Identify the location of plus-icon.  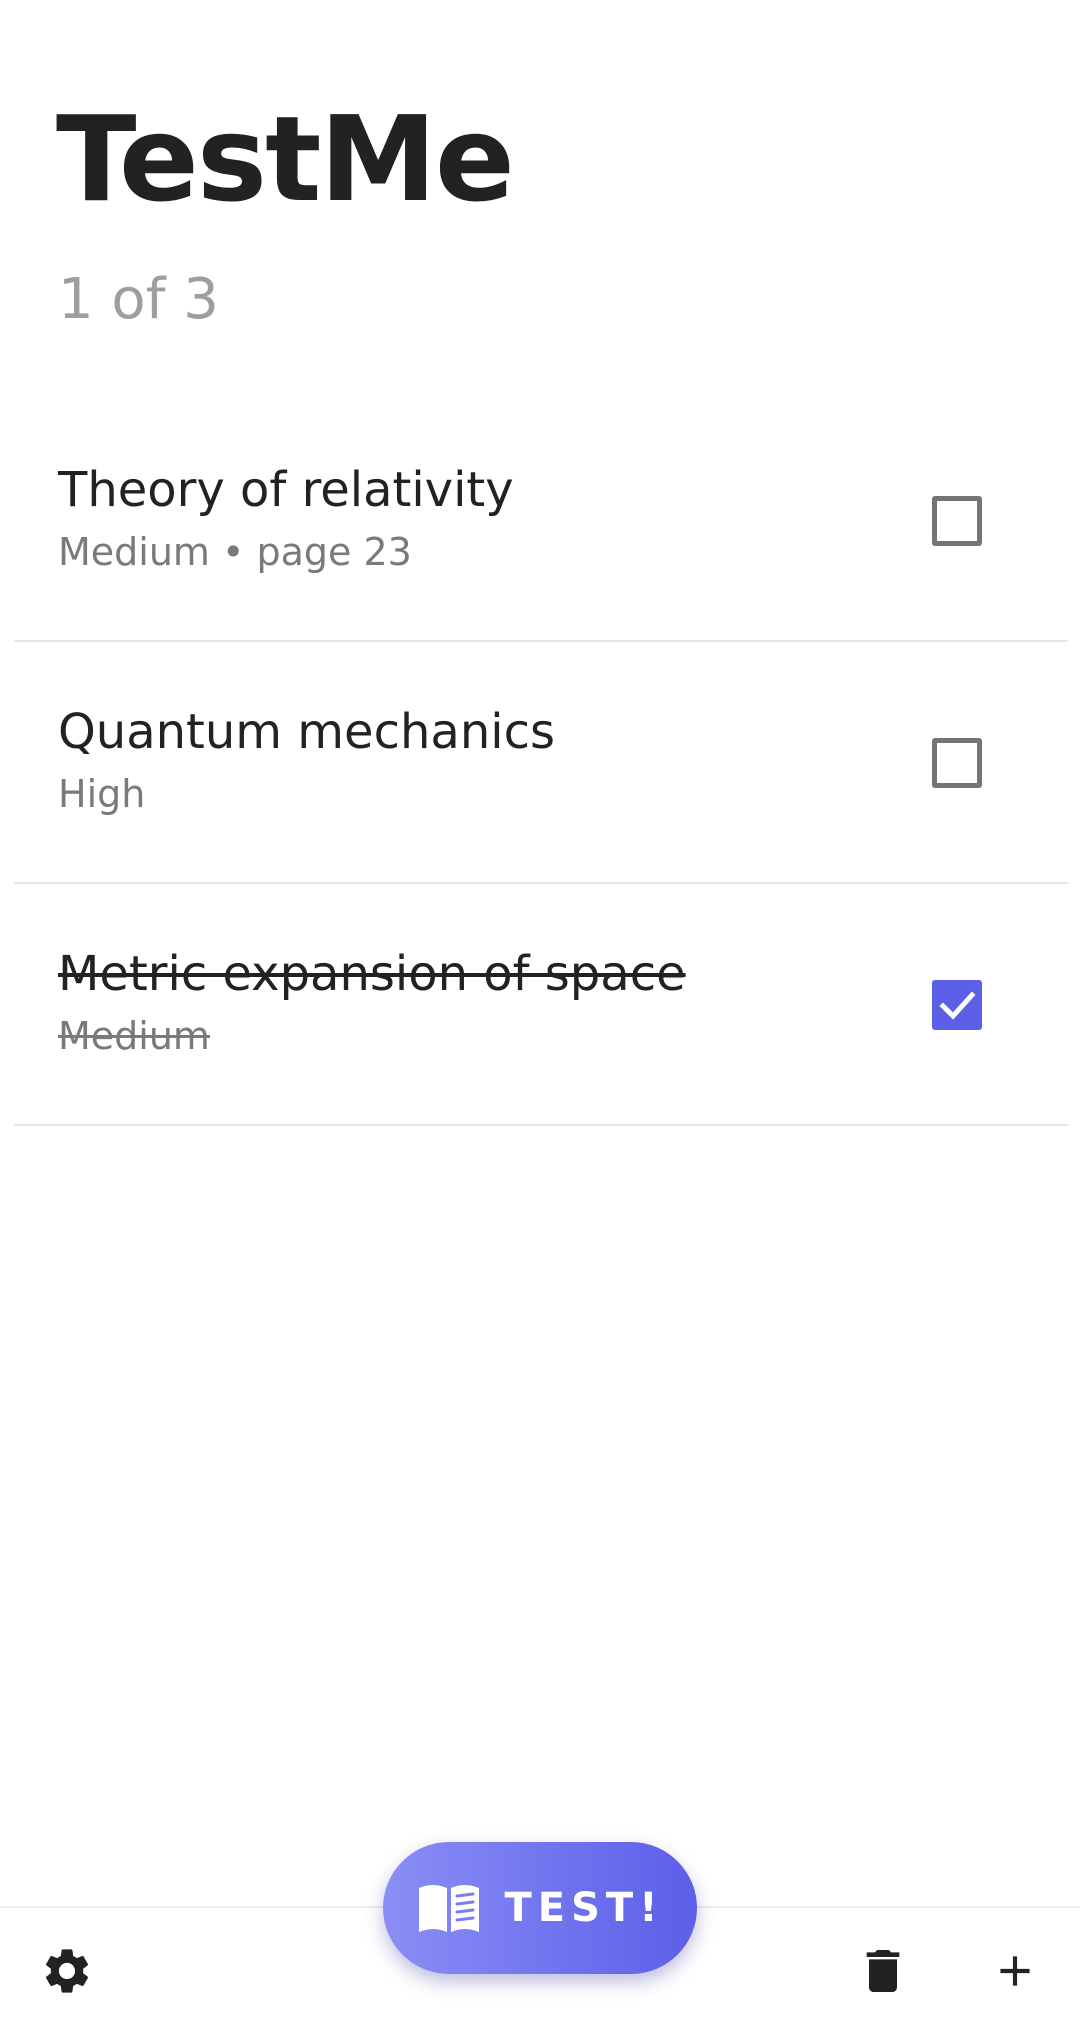
(1015, 1973).